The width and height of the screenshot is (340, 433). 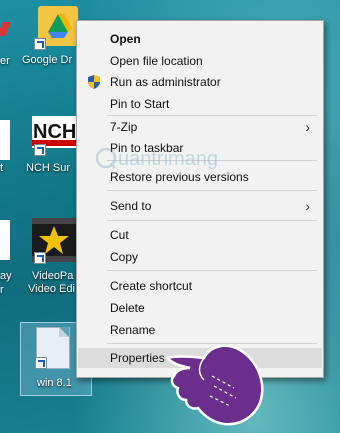 I want to click on menu-item-open-file-location: Open file location, so click(x=200, y=61).